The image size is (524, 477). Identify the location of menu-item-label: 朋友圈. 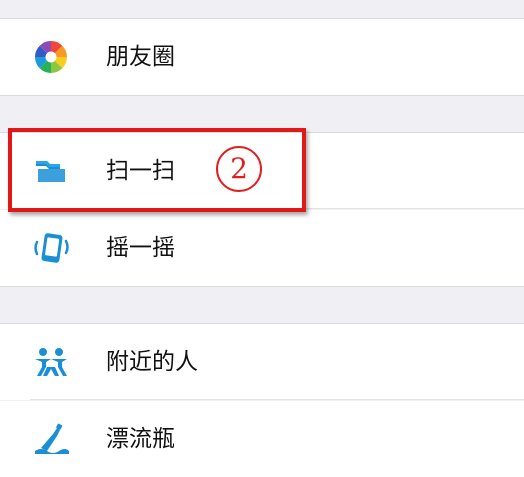
(140, 57).